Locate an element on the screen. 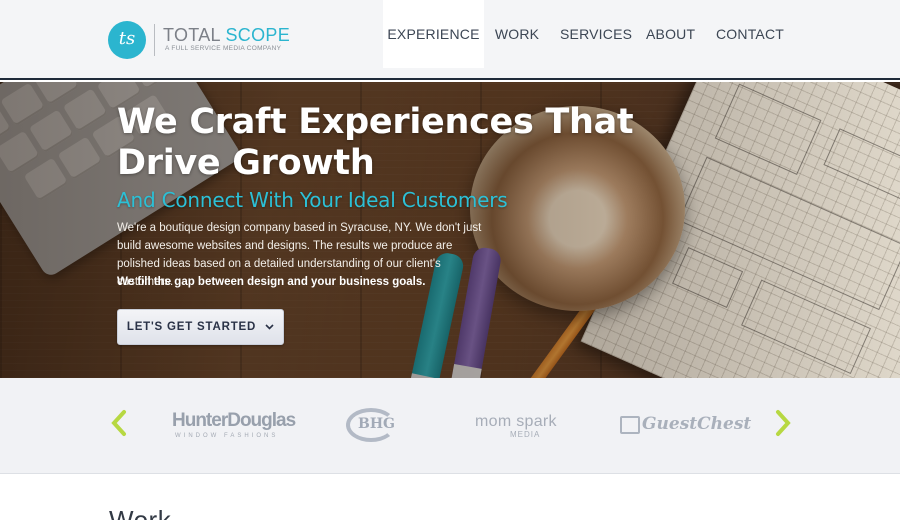 This screenshot has height=520, width=900. logo-word-scope: SCOPE is located at coordinates (258, 35).